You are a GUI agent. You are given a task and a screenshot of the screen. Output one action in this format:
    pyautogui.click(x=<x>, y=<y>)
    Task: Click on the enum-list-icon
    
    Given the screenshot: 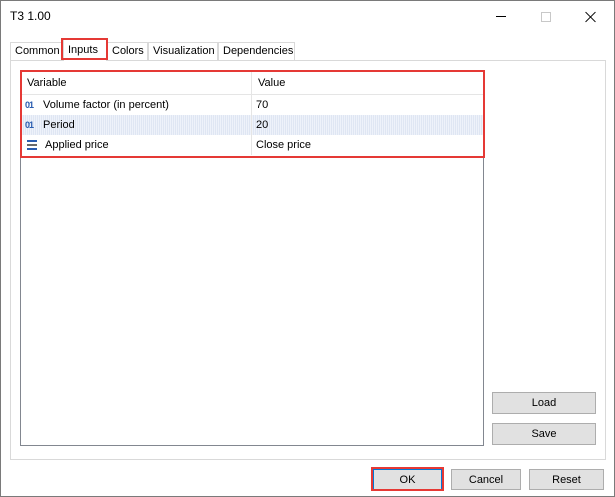 What is the action you would take?
    pyautogui.click(x=33, y=145)
    